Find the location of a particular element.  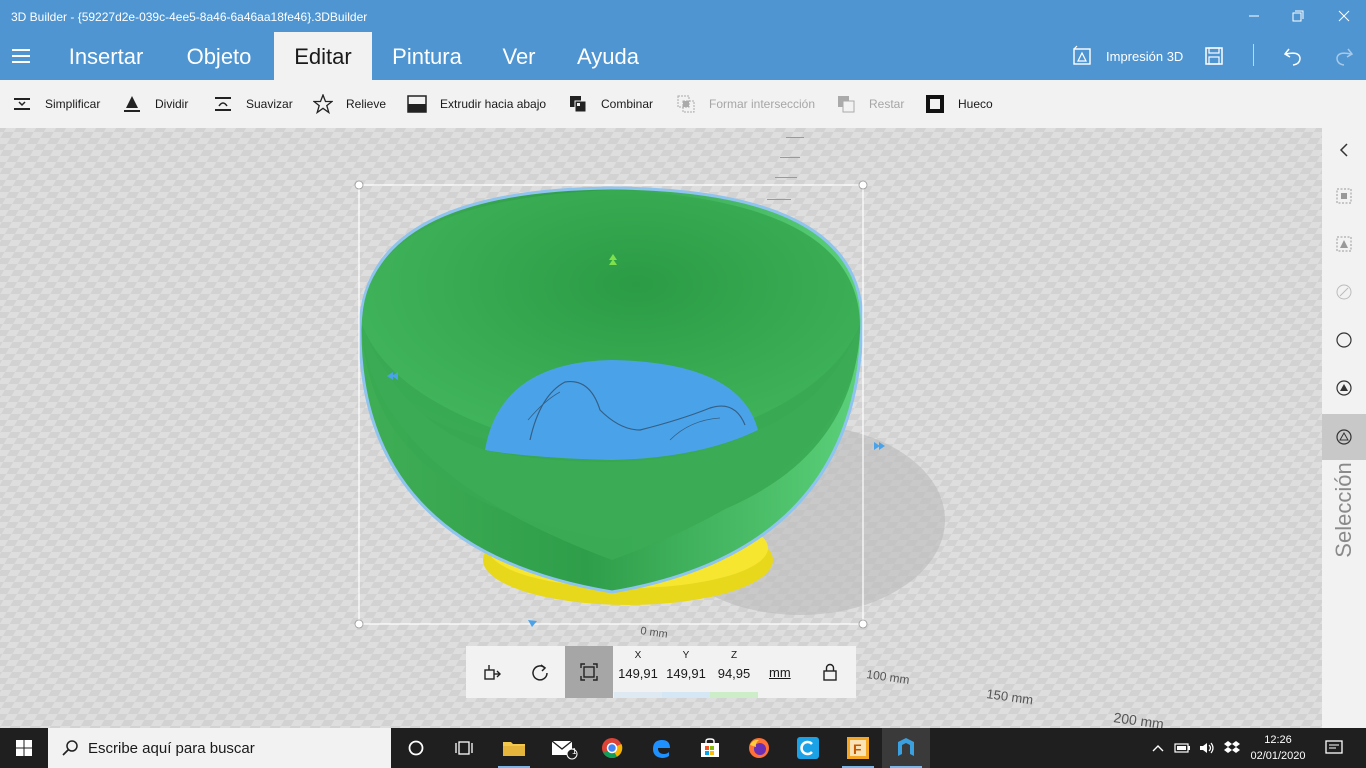

select-vertices-button is located at coordinates (1344, 340).